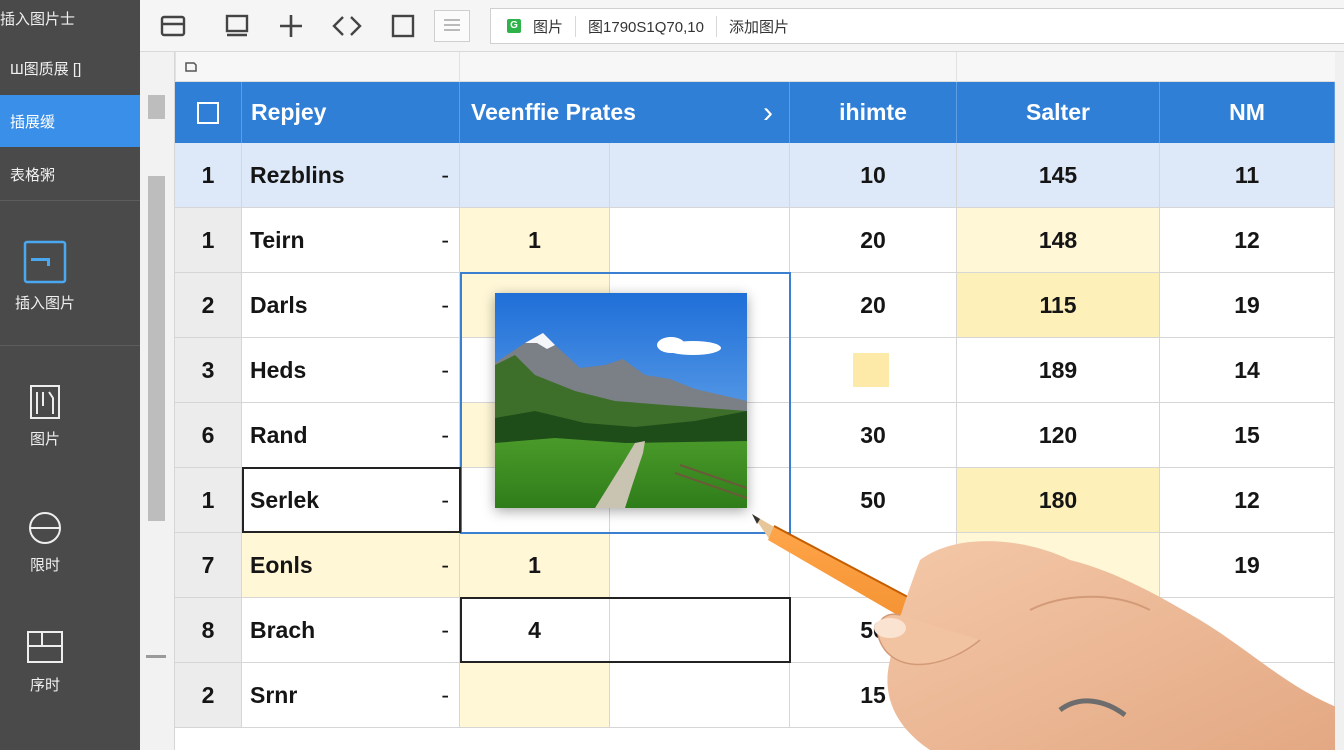 The width and height of the screenshot is (1344, 750). I want to click on sidebar-item-expand: 插展缓, so click(32, 121).